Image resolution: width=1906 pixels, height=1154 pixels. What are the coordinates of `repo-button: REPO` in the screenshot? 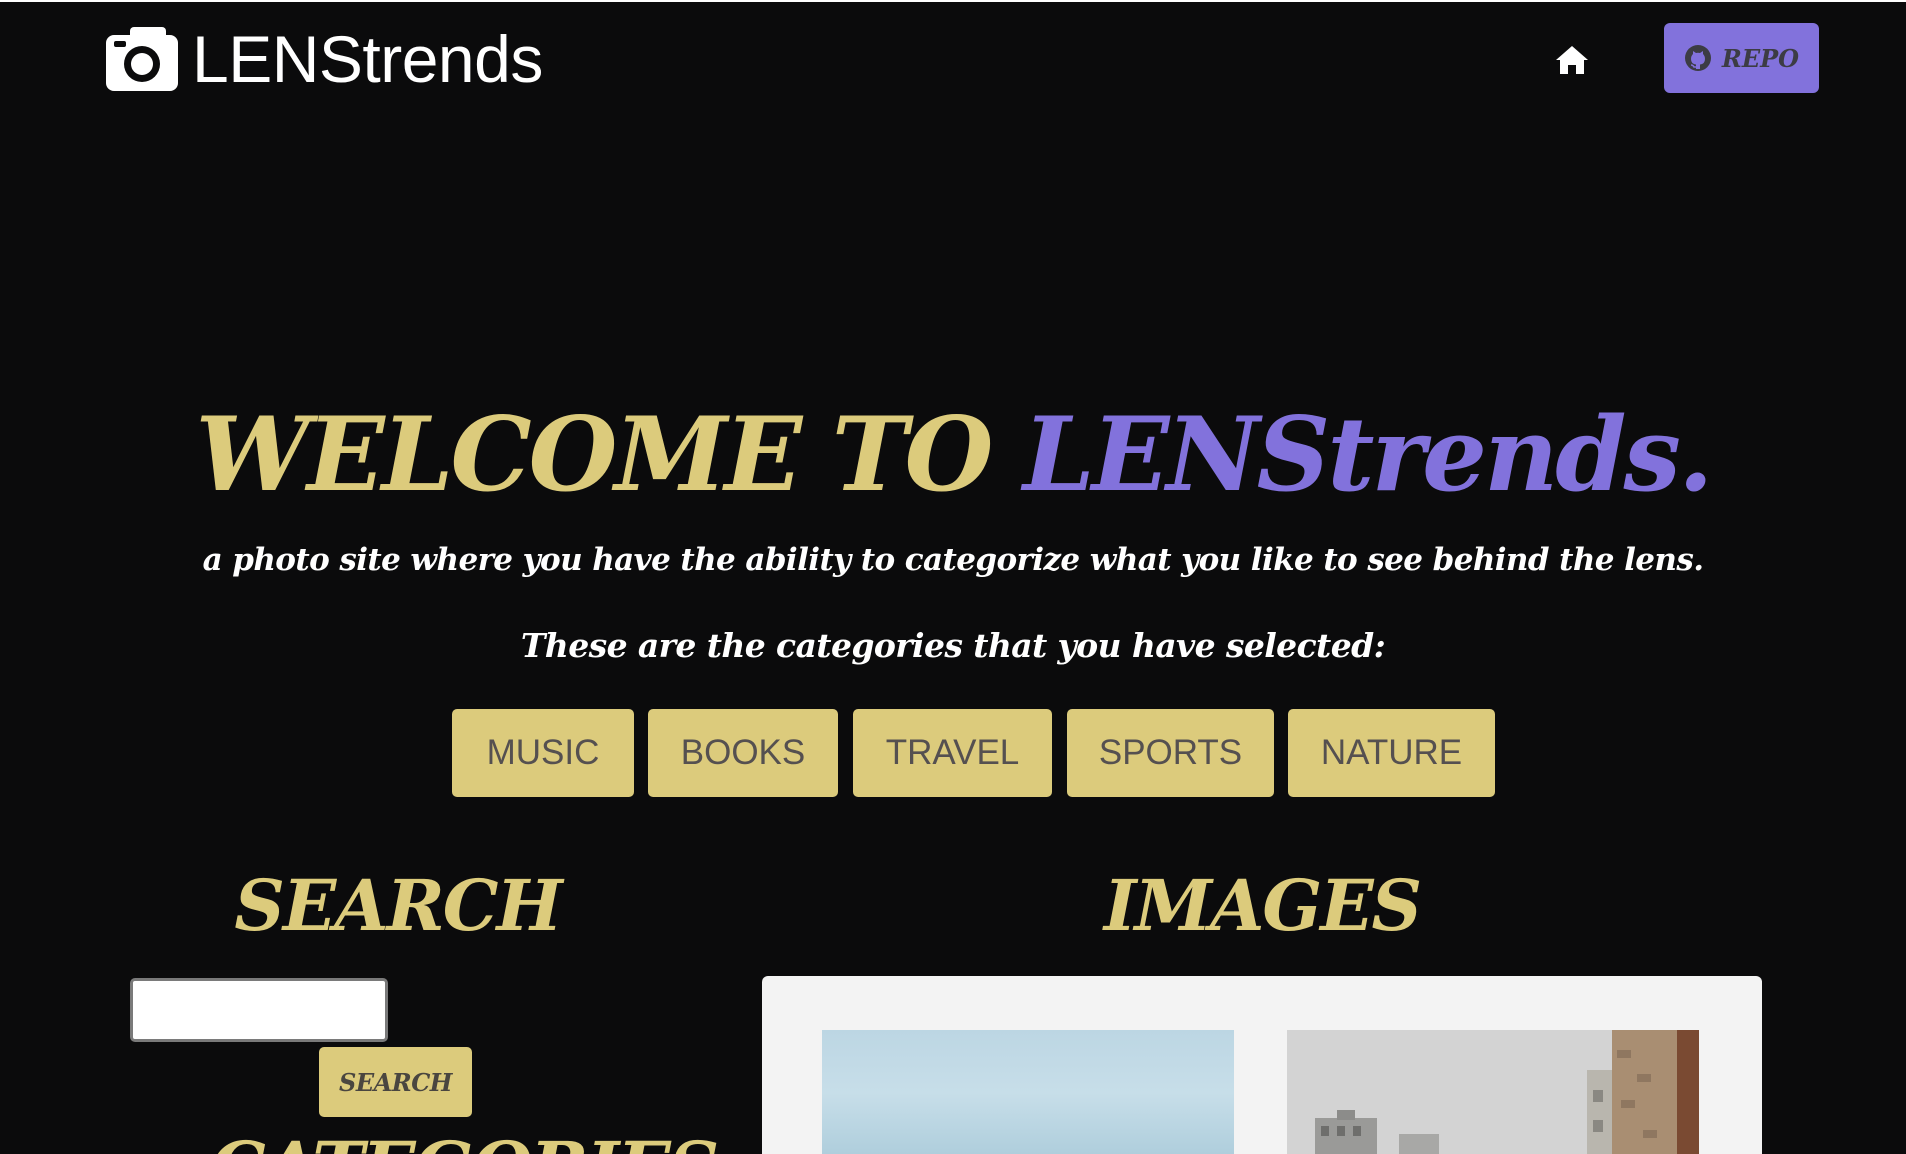 It's located at (1741, 58).